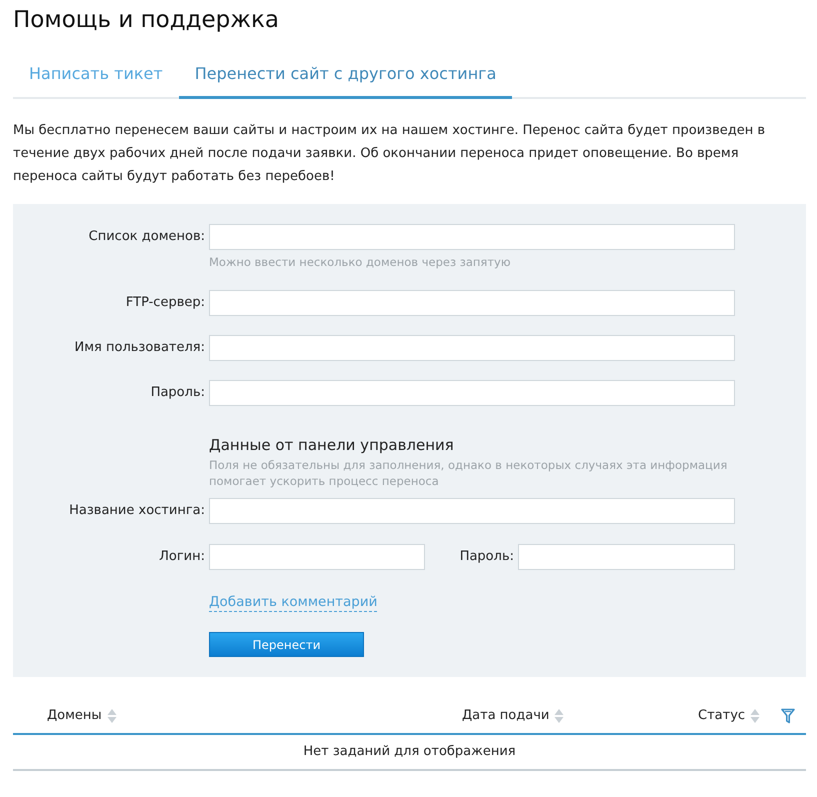  Describe the element at coordinates (146, 237) in the screenshot. I see `field-label: Список доменов:` at that location.